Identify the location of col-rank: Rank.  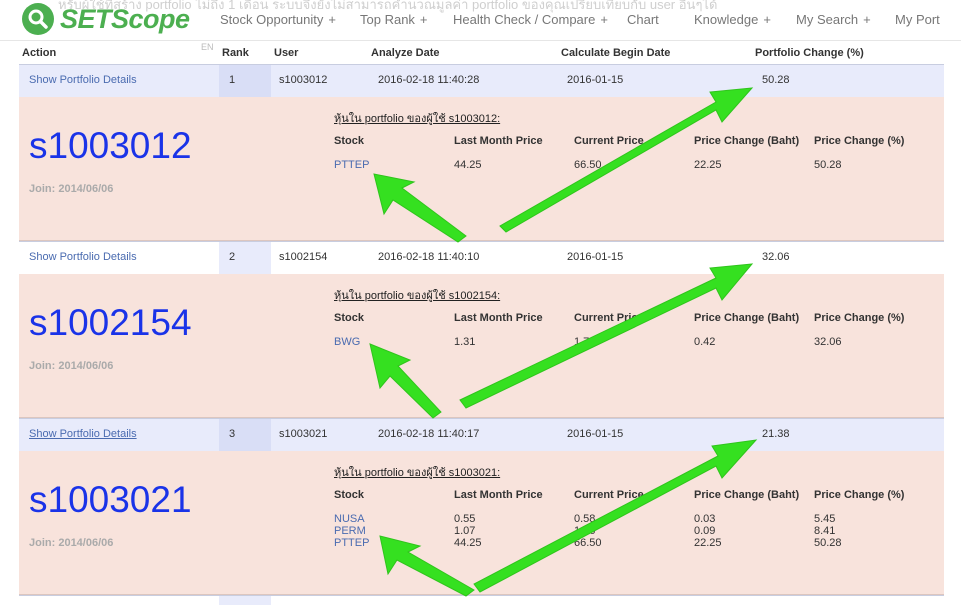
(235, 53).